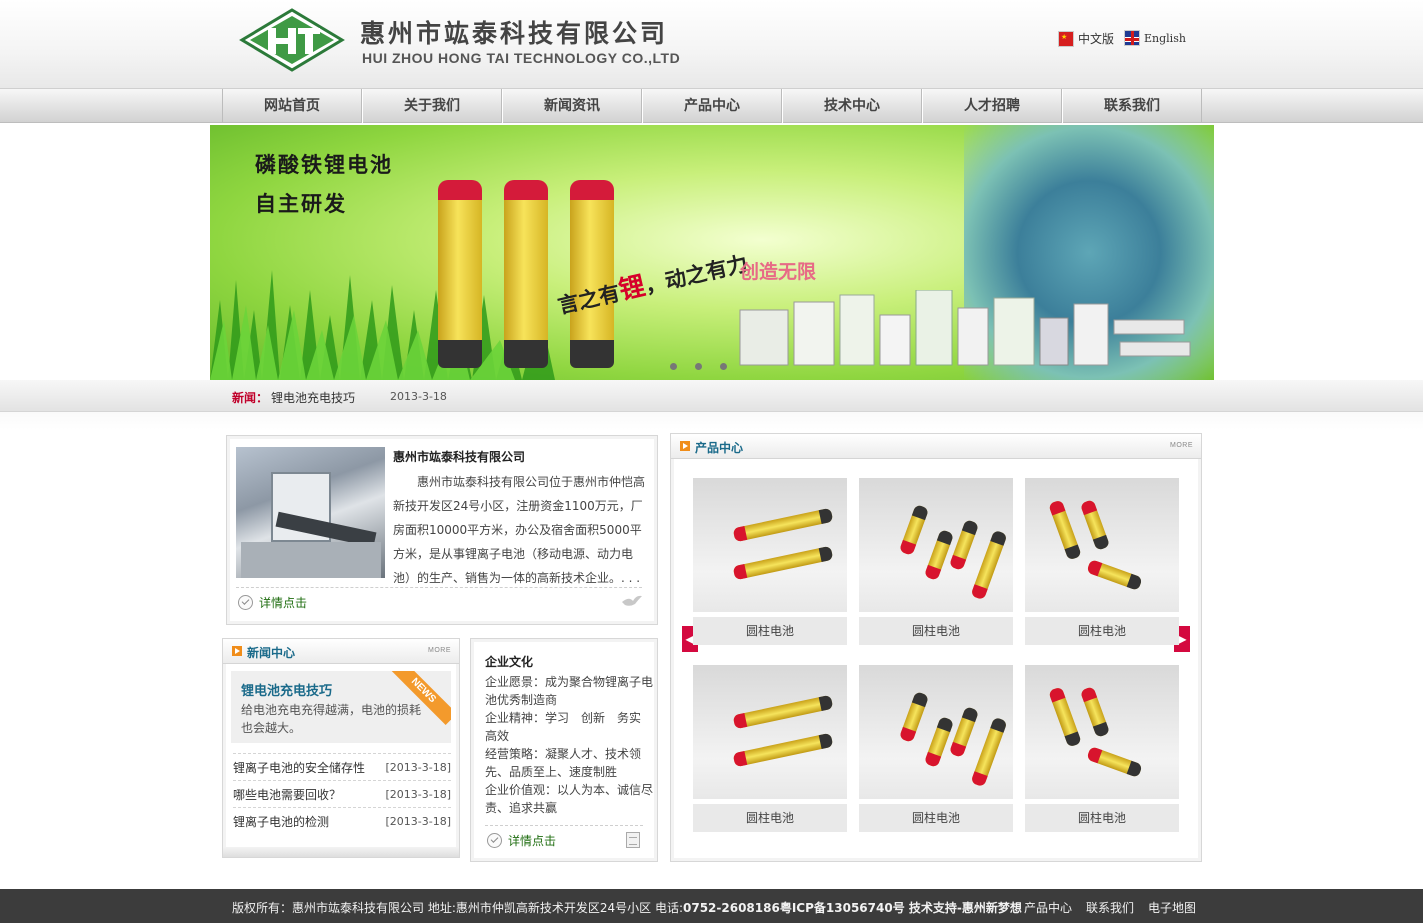 Image resolution: width=1423 pixels, height=923 pixels. Describe the element at coordinates (711, 396) in the screenshot. I see `news-ticker: 新闻： 锂电池充电技巧 2013-3-18` at that location.